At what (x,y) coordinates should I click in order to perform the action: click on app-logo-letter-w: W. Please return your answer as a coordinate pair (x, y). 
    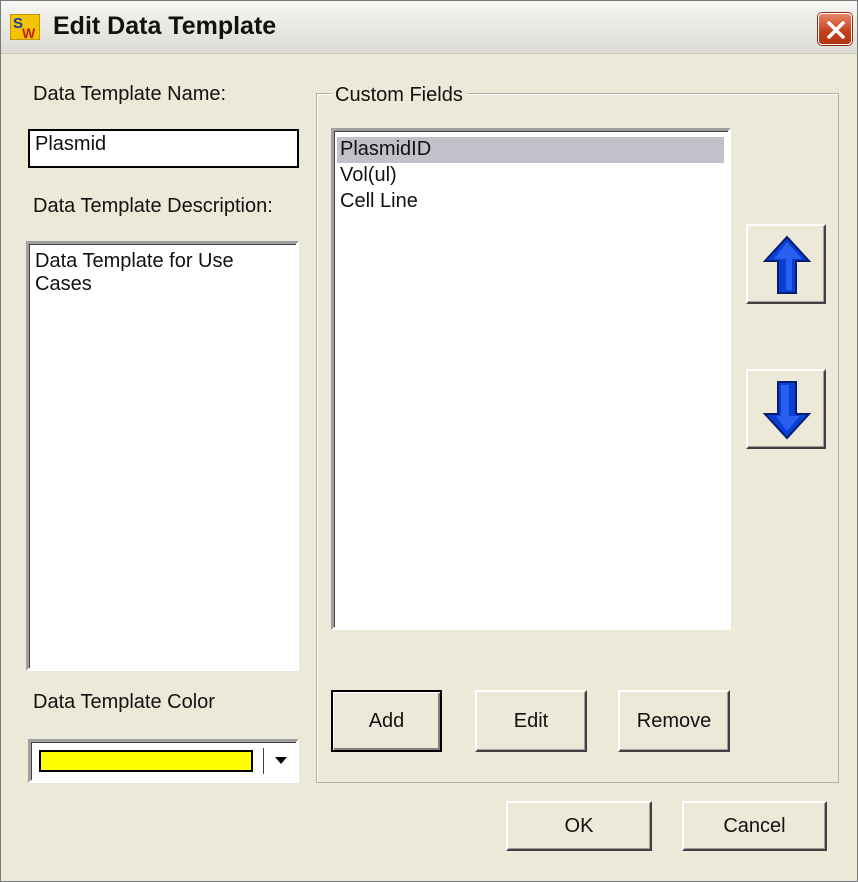
    Looking at the image, I should click on (29, 32).